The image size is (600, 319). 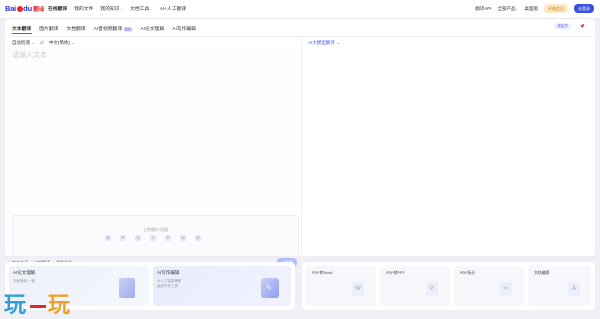 I want to click on nav-doc-tools-label: 文档工具, so click(x=140, y=9).